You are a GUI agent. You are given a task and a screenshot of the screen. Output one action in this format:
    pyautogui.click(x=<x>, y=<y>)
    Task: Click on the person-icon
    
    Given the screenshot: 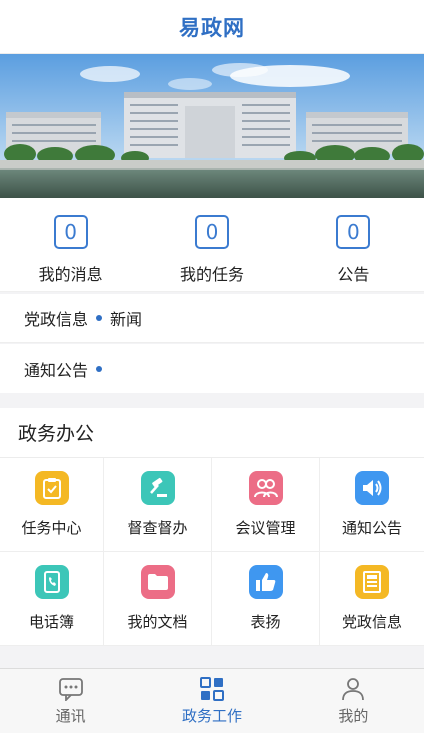 What is the action you would take?
    pyautogui.click(x=353, y=689)
    